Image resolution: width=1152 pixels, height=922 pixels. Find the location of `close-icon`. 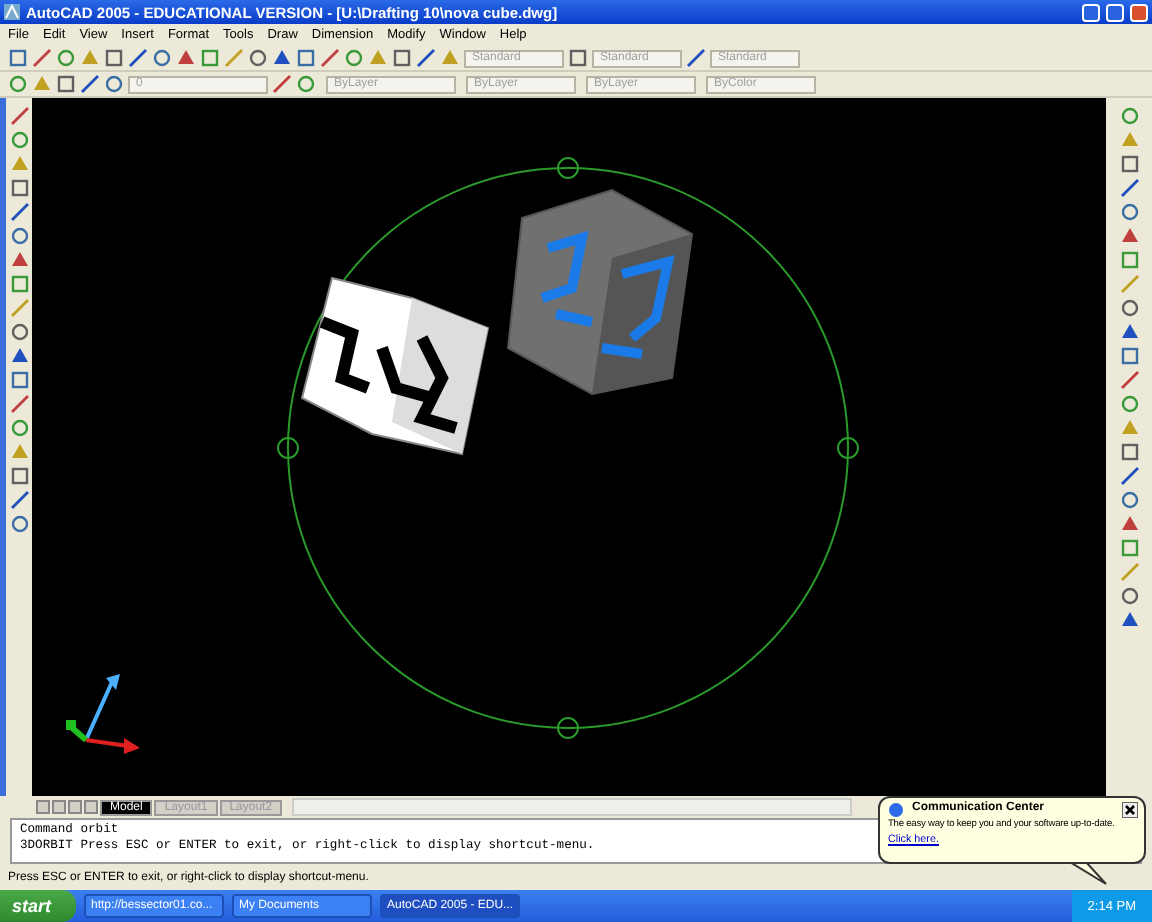

close-icon is located at coordinates (1130, 810).